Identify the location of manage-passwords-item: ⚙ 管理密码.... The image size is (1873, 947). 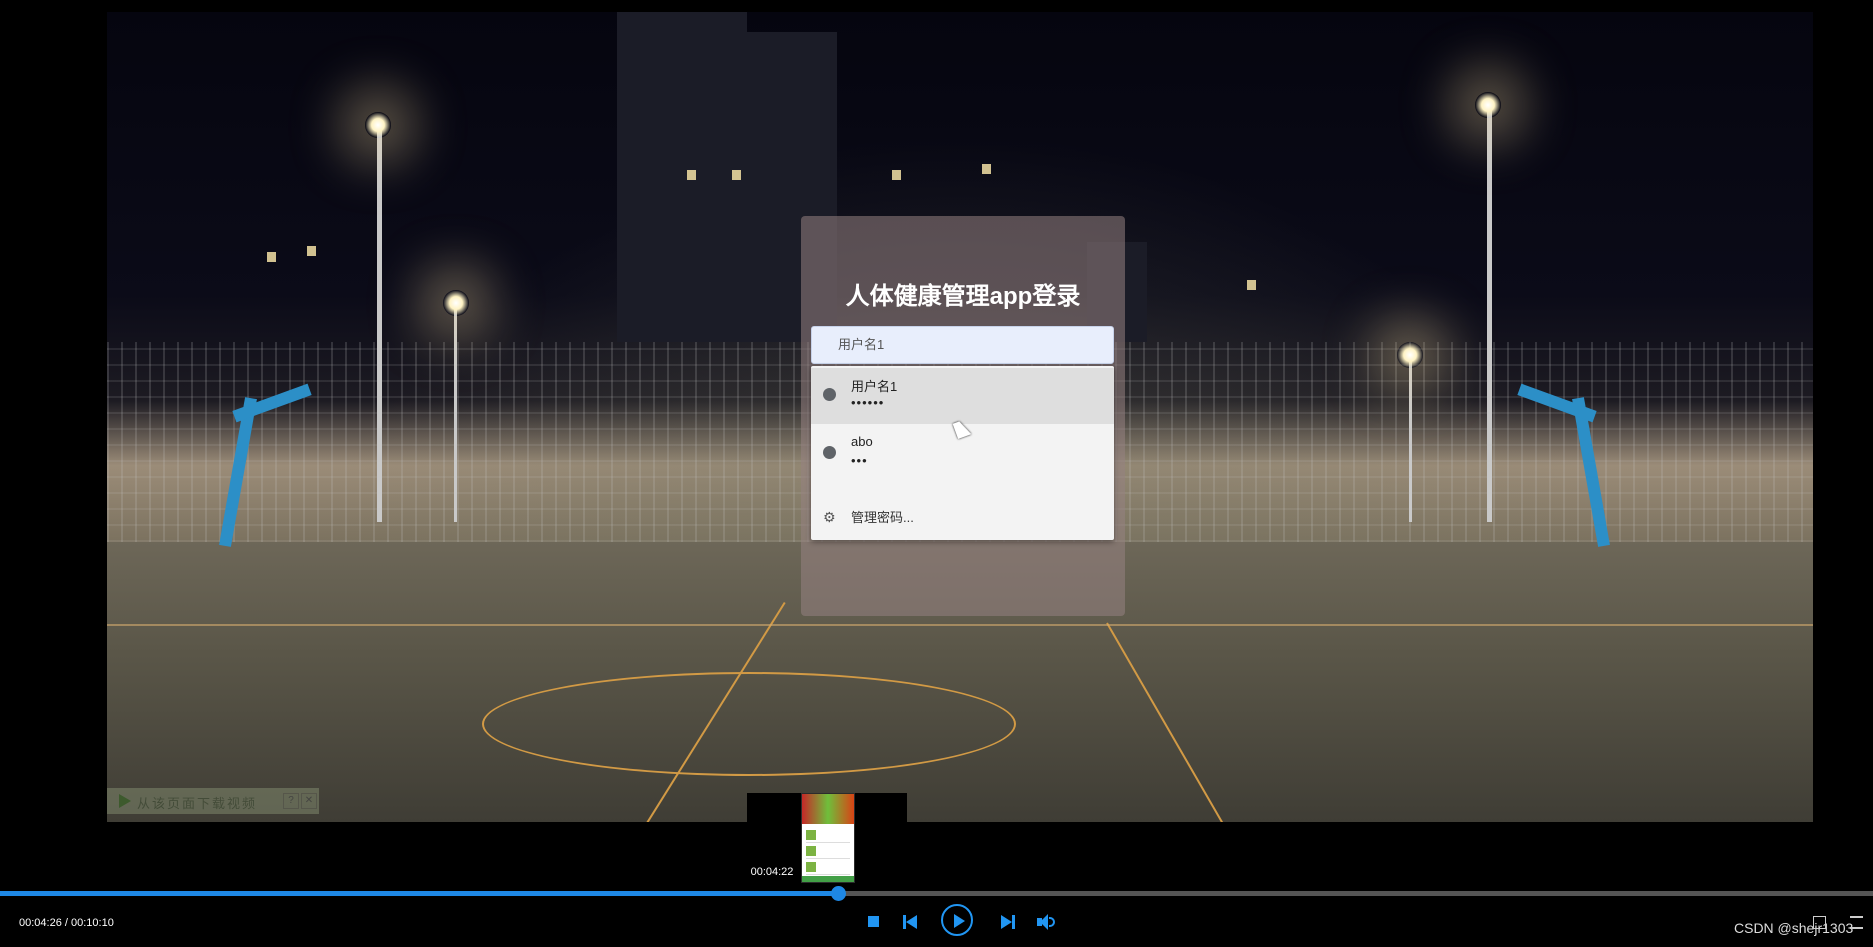
(962, 516).